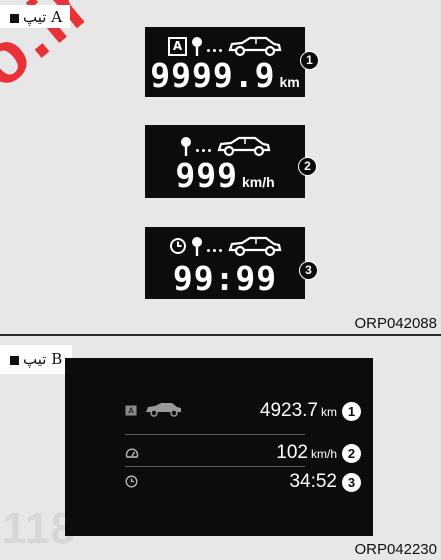  I want to click on time-value: 34:52, so click(313, 481).